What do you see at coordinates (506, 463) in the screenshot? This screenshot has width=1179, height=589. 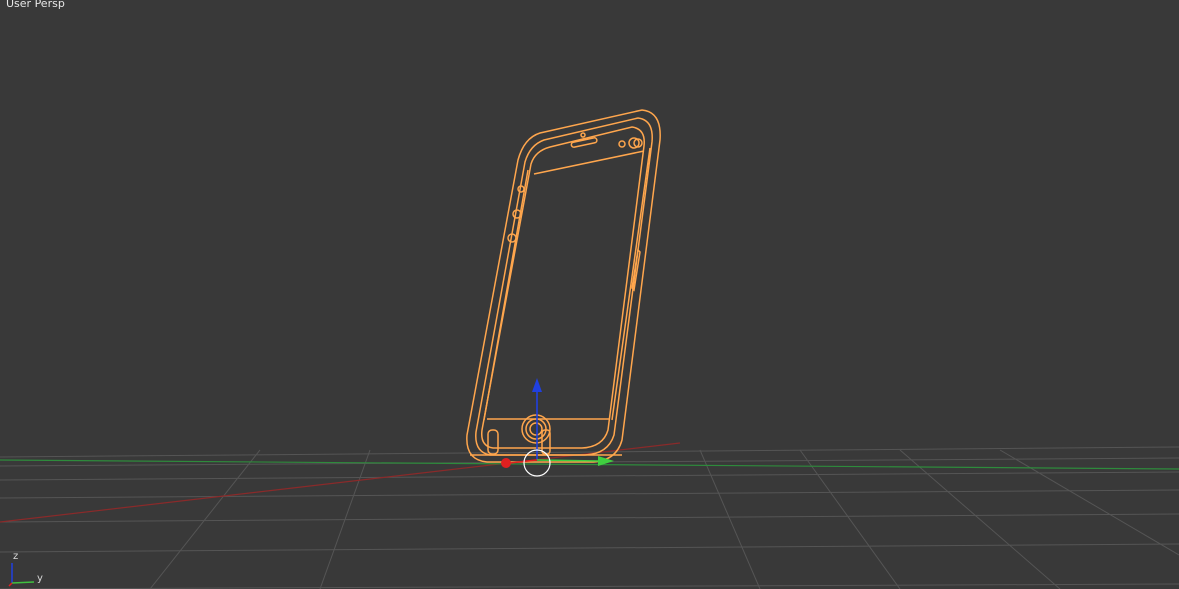 I see `x-handle-icon` at bounding box center [506, 463].